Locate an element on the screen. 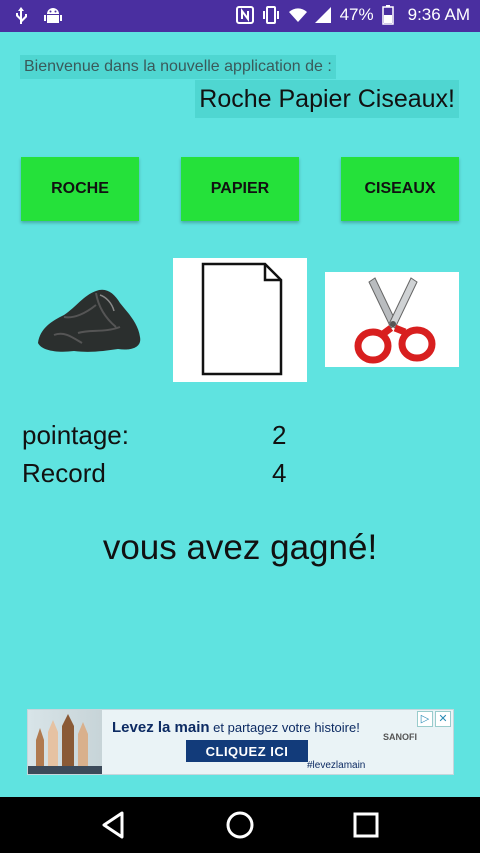 The width and height of the screenshot is (480, 853). scissors-image is located at coordinates (392, 319).